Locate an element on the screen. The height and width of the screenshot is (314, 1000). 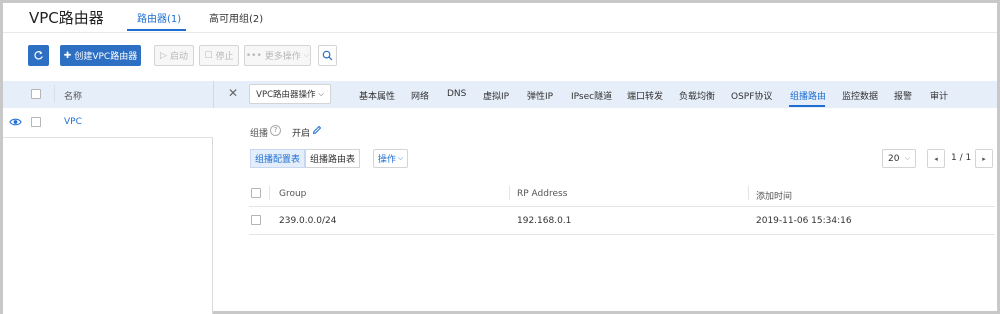
subtab-multicast-config: 组播配置表 is located at coordinates (277, 158).